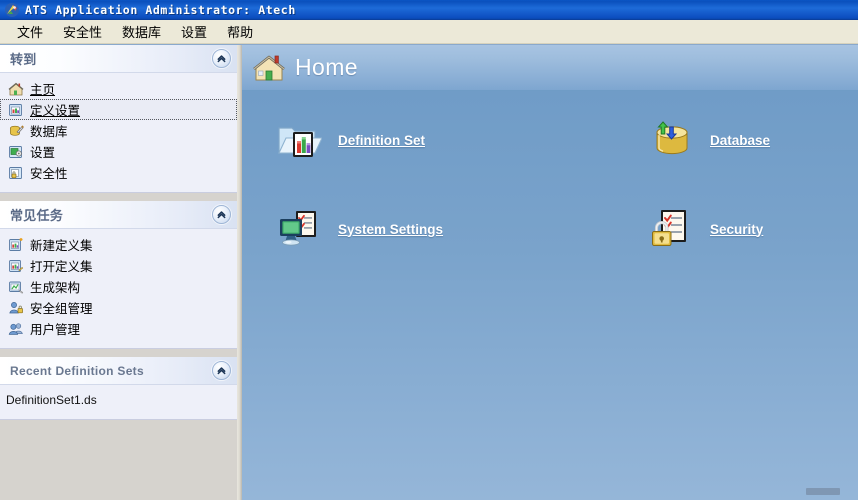 This screenshot has width=858, height=500. I want to click on sidebar-item-settings: 设置, so click(118, 151).